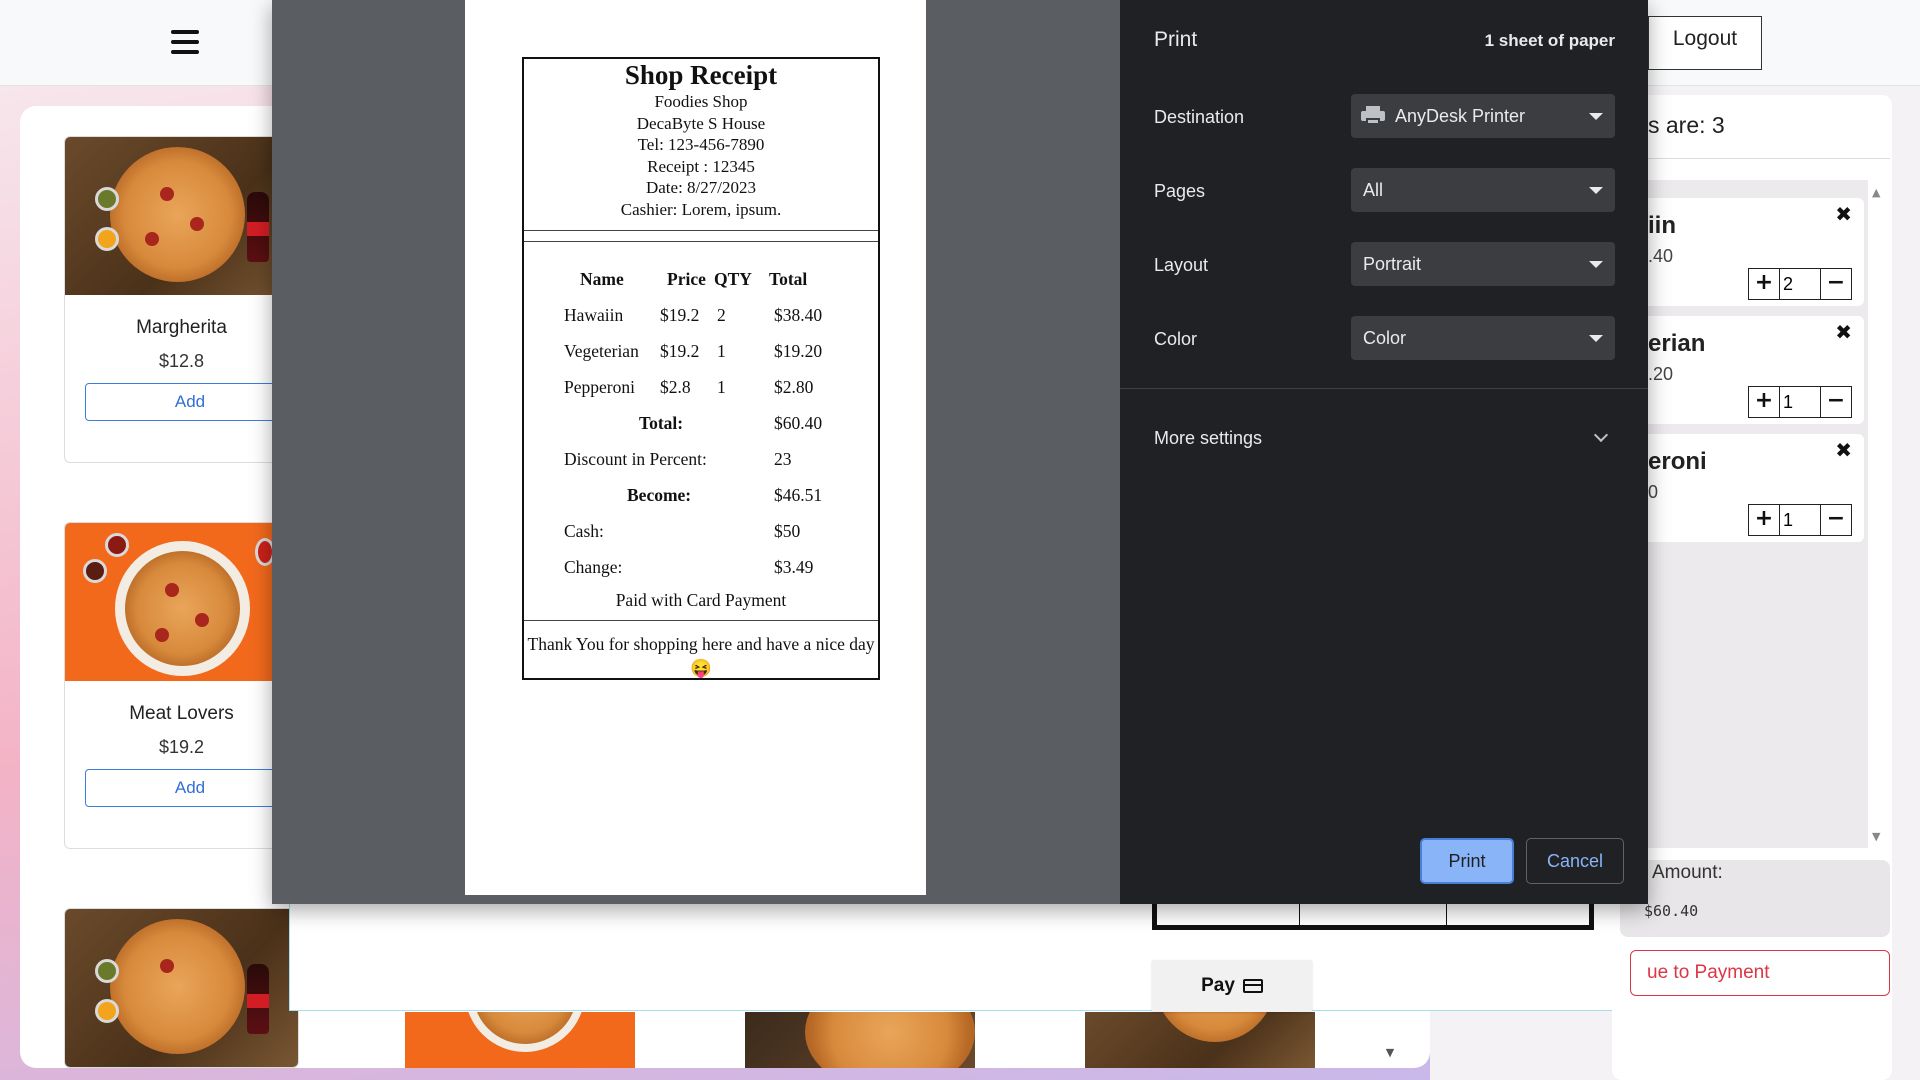 Image resolution: width=1920 pixels, height=1080 pixels. Describe the element at coordinates (1661, 374) in the screenshot. I see `cart-item-price: .20` at that location.